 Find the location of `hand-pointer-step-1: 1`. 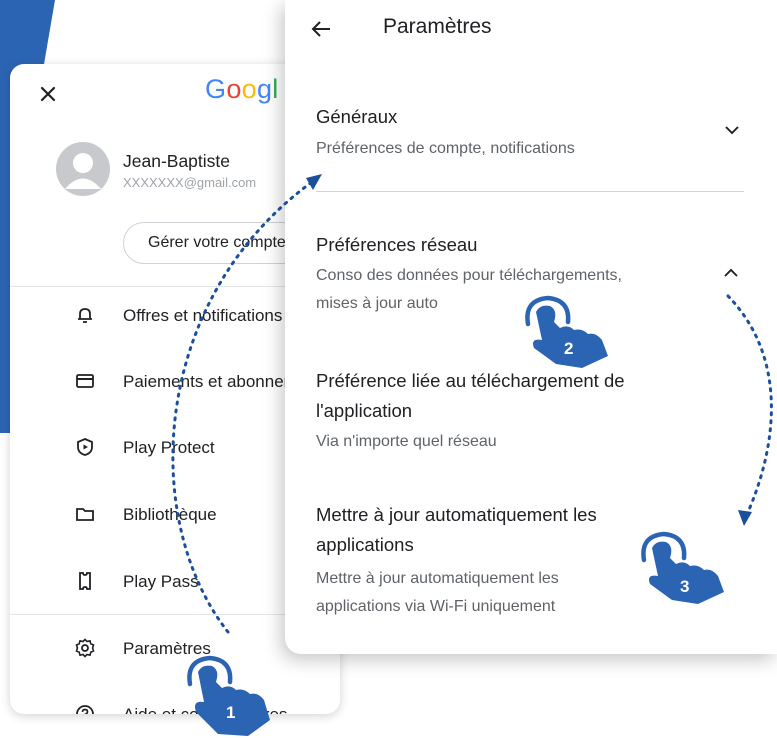

hand-pointer-step-1: 1 is located at coordinates (228, 695).